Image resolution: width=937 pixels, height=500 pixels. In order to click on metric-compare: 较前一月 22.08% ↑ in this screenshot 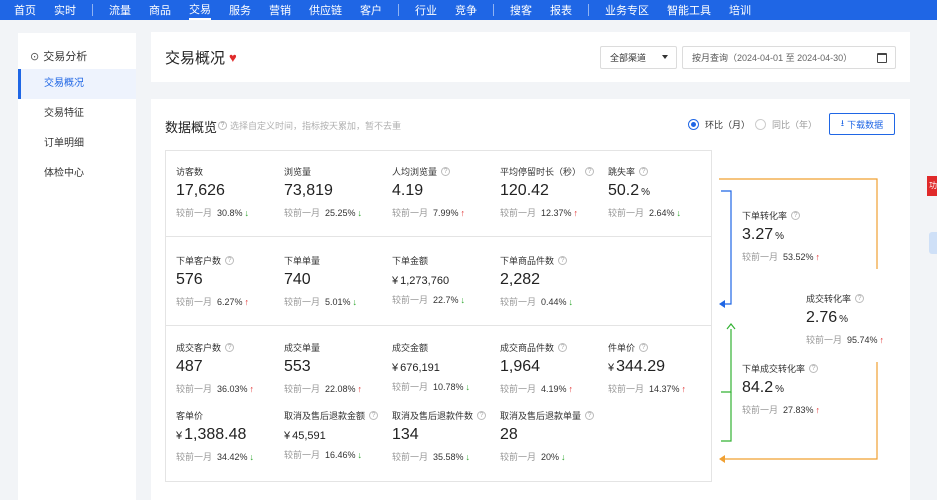, I will do `click(338, 388)`.